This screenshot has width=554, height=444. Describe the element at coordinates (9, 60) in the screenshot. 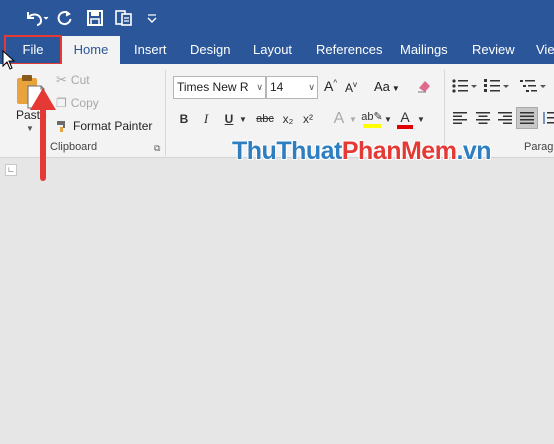

I see `mouse-cursor-icon` at that location.